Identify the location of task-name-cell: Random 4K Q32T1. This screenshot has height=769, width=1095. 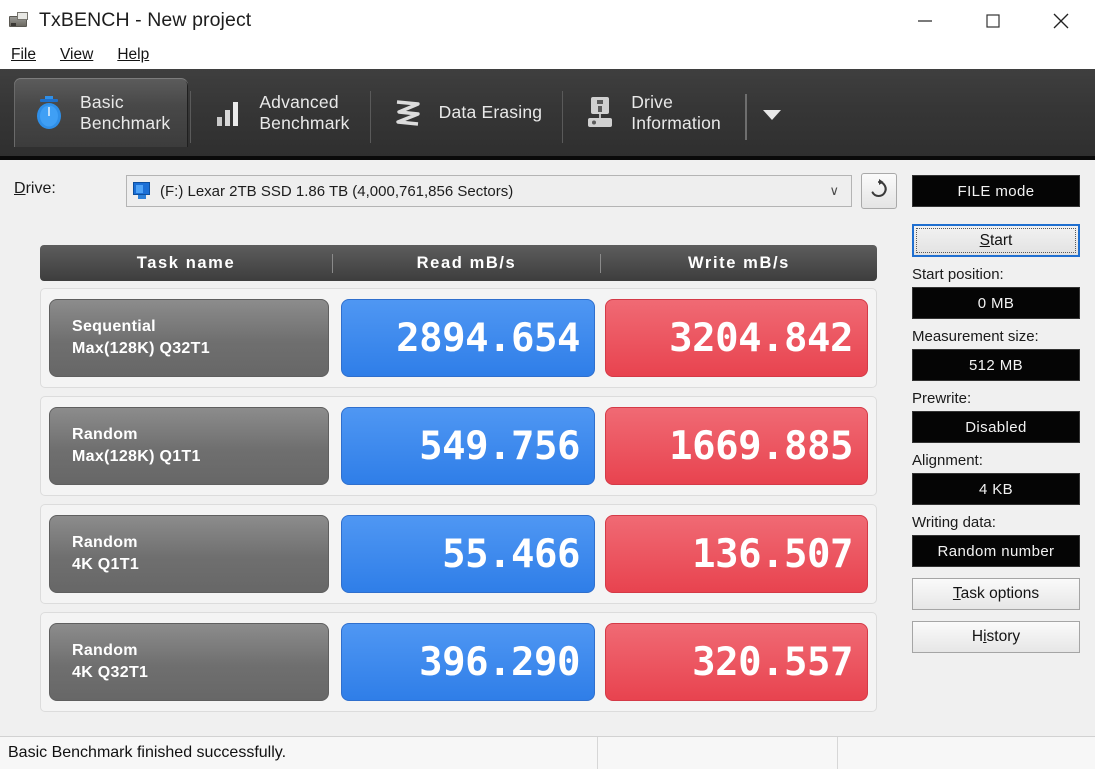
(189, 662).